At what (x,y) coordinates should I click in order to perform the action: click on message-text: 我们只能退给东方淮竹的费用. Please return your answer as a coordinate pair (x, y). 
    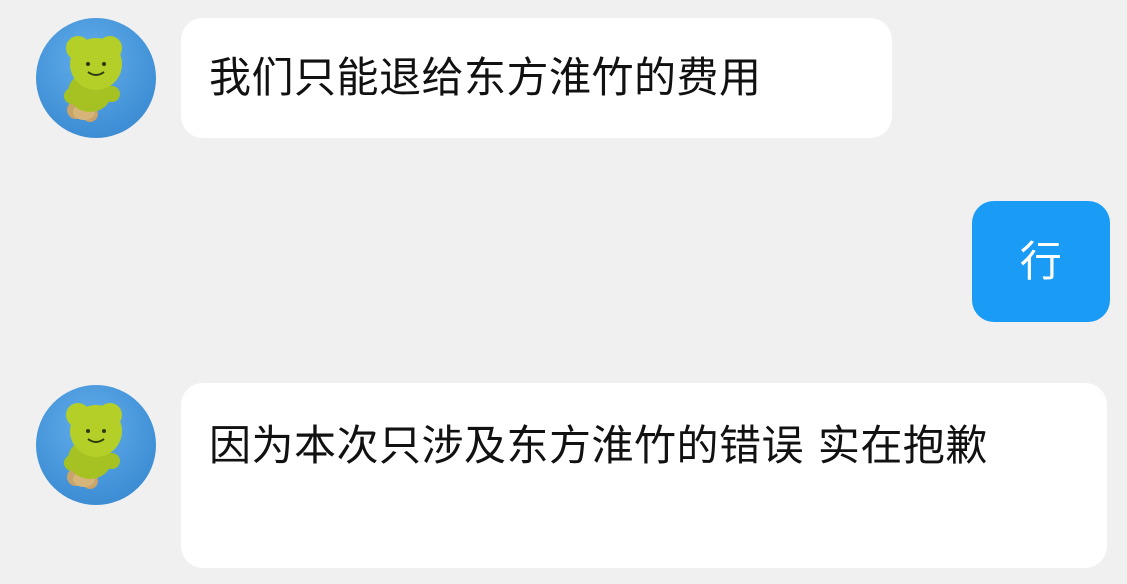
    Looking at the image, I should click on (485, 77).